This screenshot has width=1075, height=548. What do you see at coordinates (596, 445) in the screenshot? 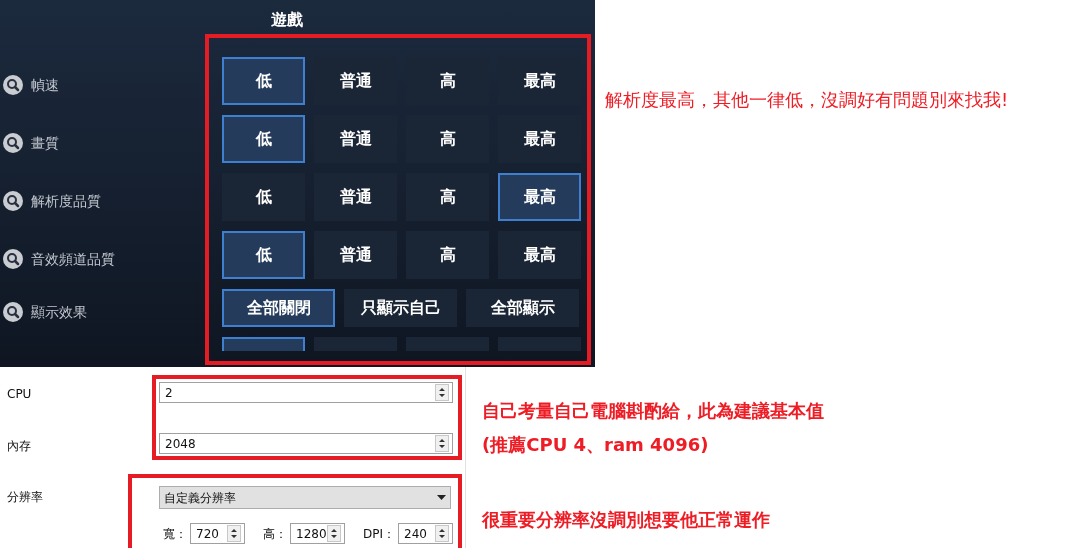
I see `annotation-text: (推薦CPU 4、ram 4096)` at bounding box center [596, 445].